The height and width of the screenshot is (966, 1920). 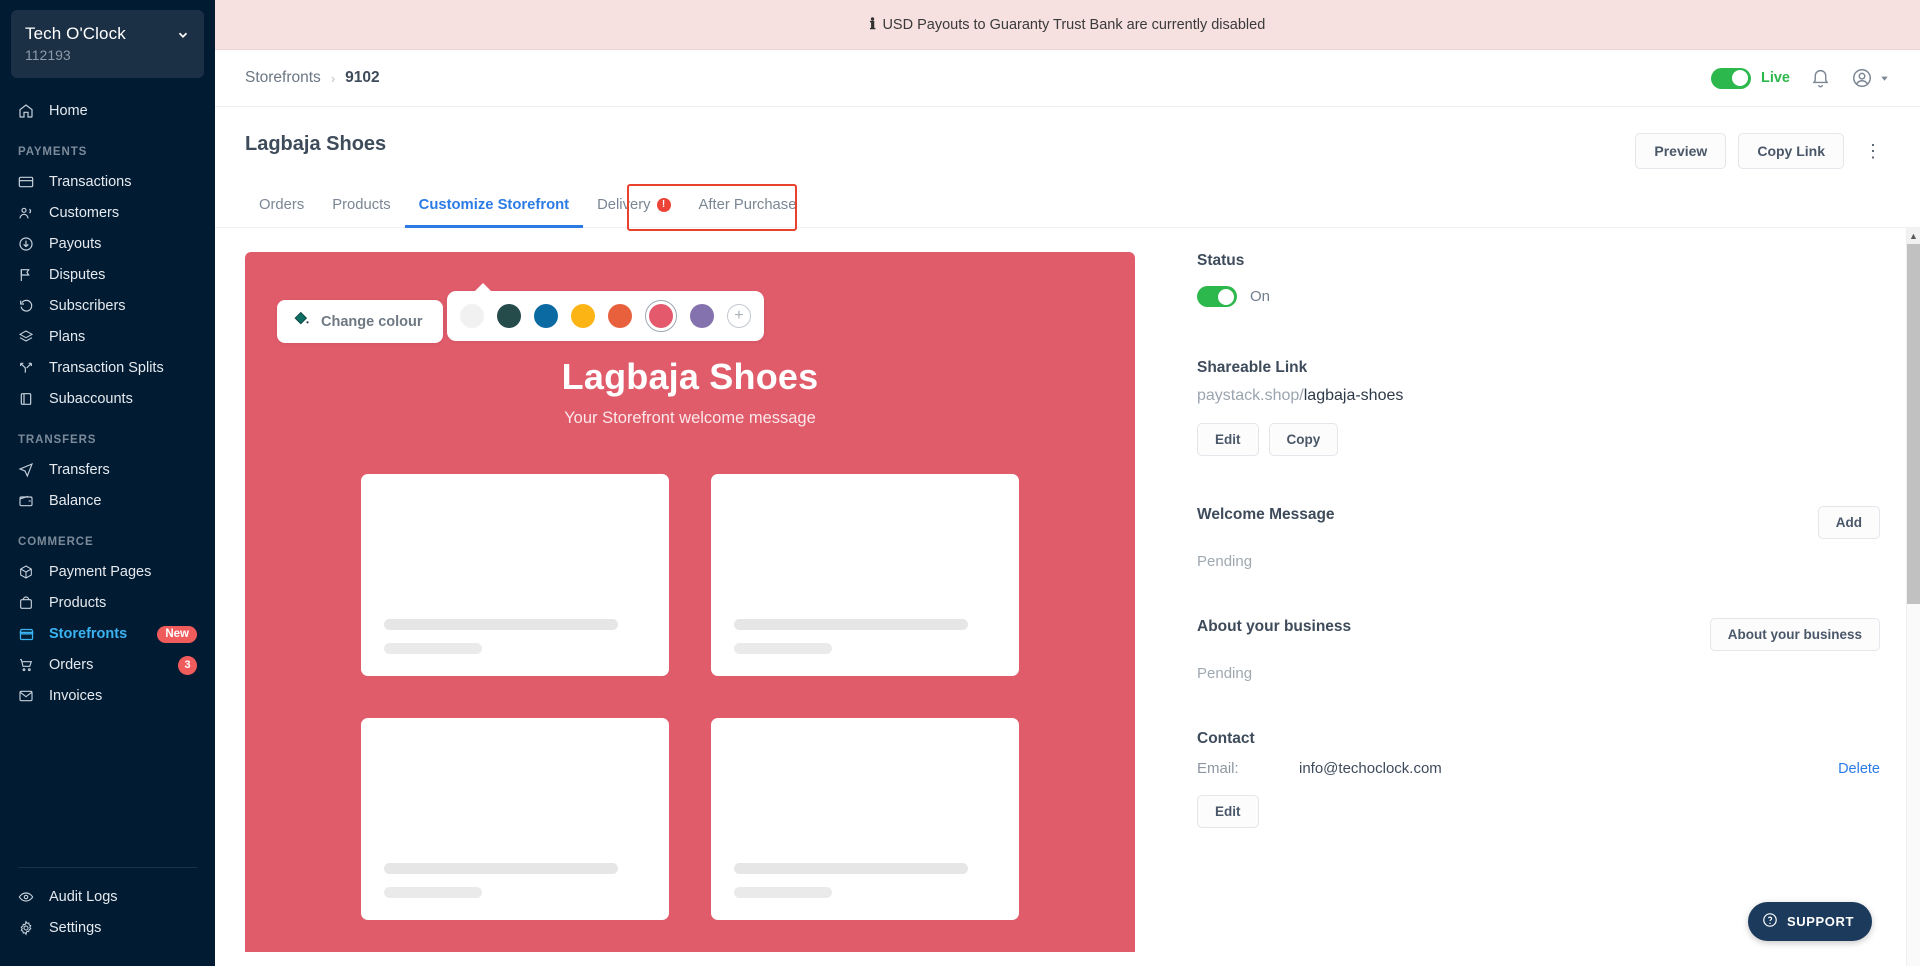 What do you see at coordinates (1859, 769) in the screenshot?
I see `delete-contact-link: Delete` at bounding box center [1859, 769].